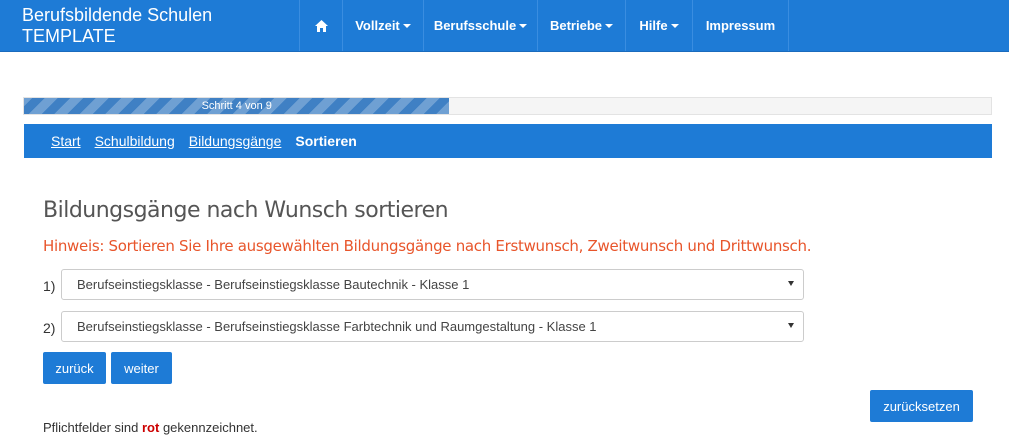 This screenshot has height=448, width=1009. Describe the element at coordinates (576, 25) in the screenshot. I see `nav-betriebe-label: Betriebe` at that location.